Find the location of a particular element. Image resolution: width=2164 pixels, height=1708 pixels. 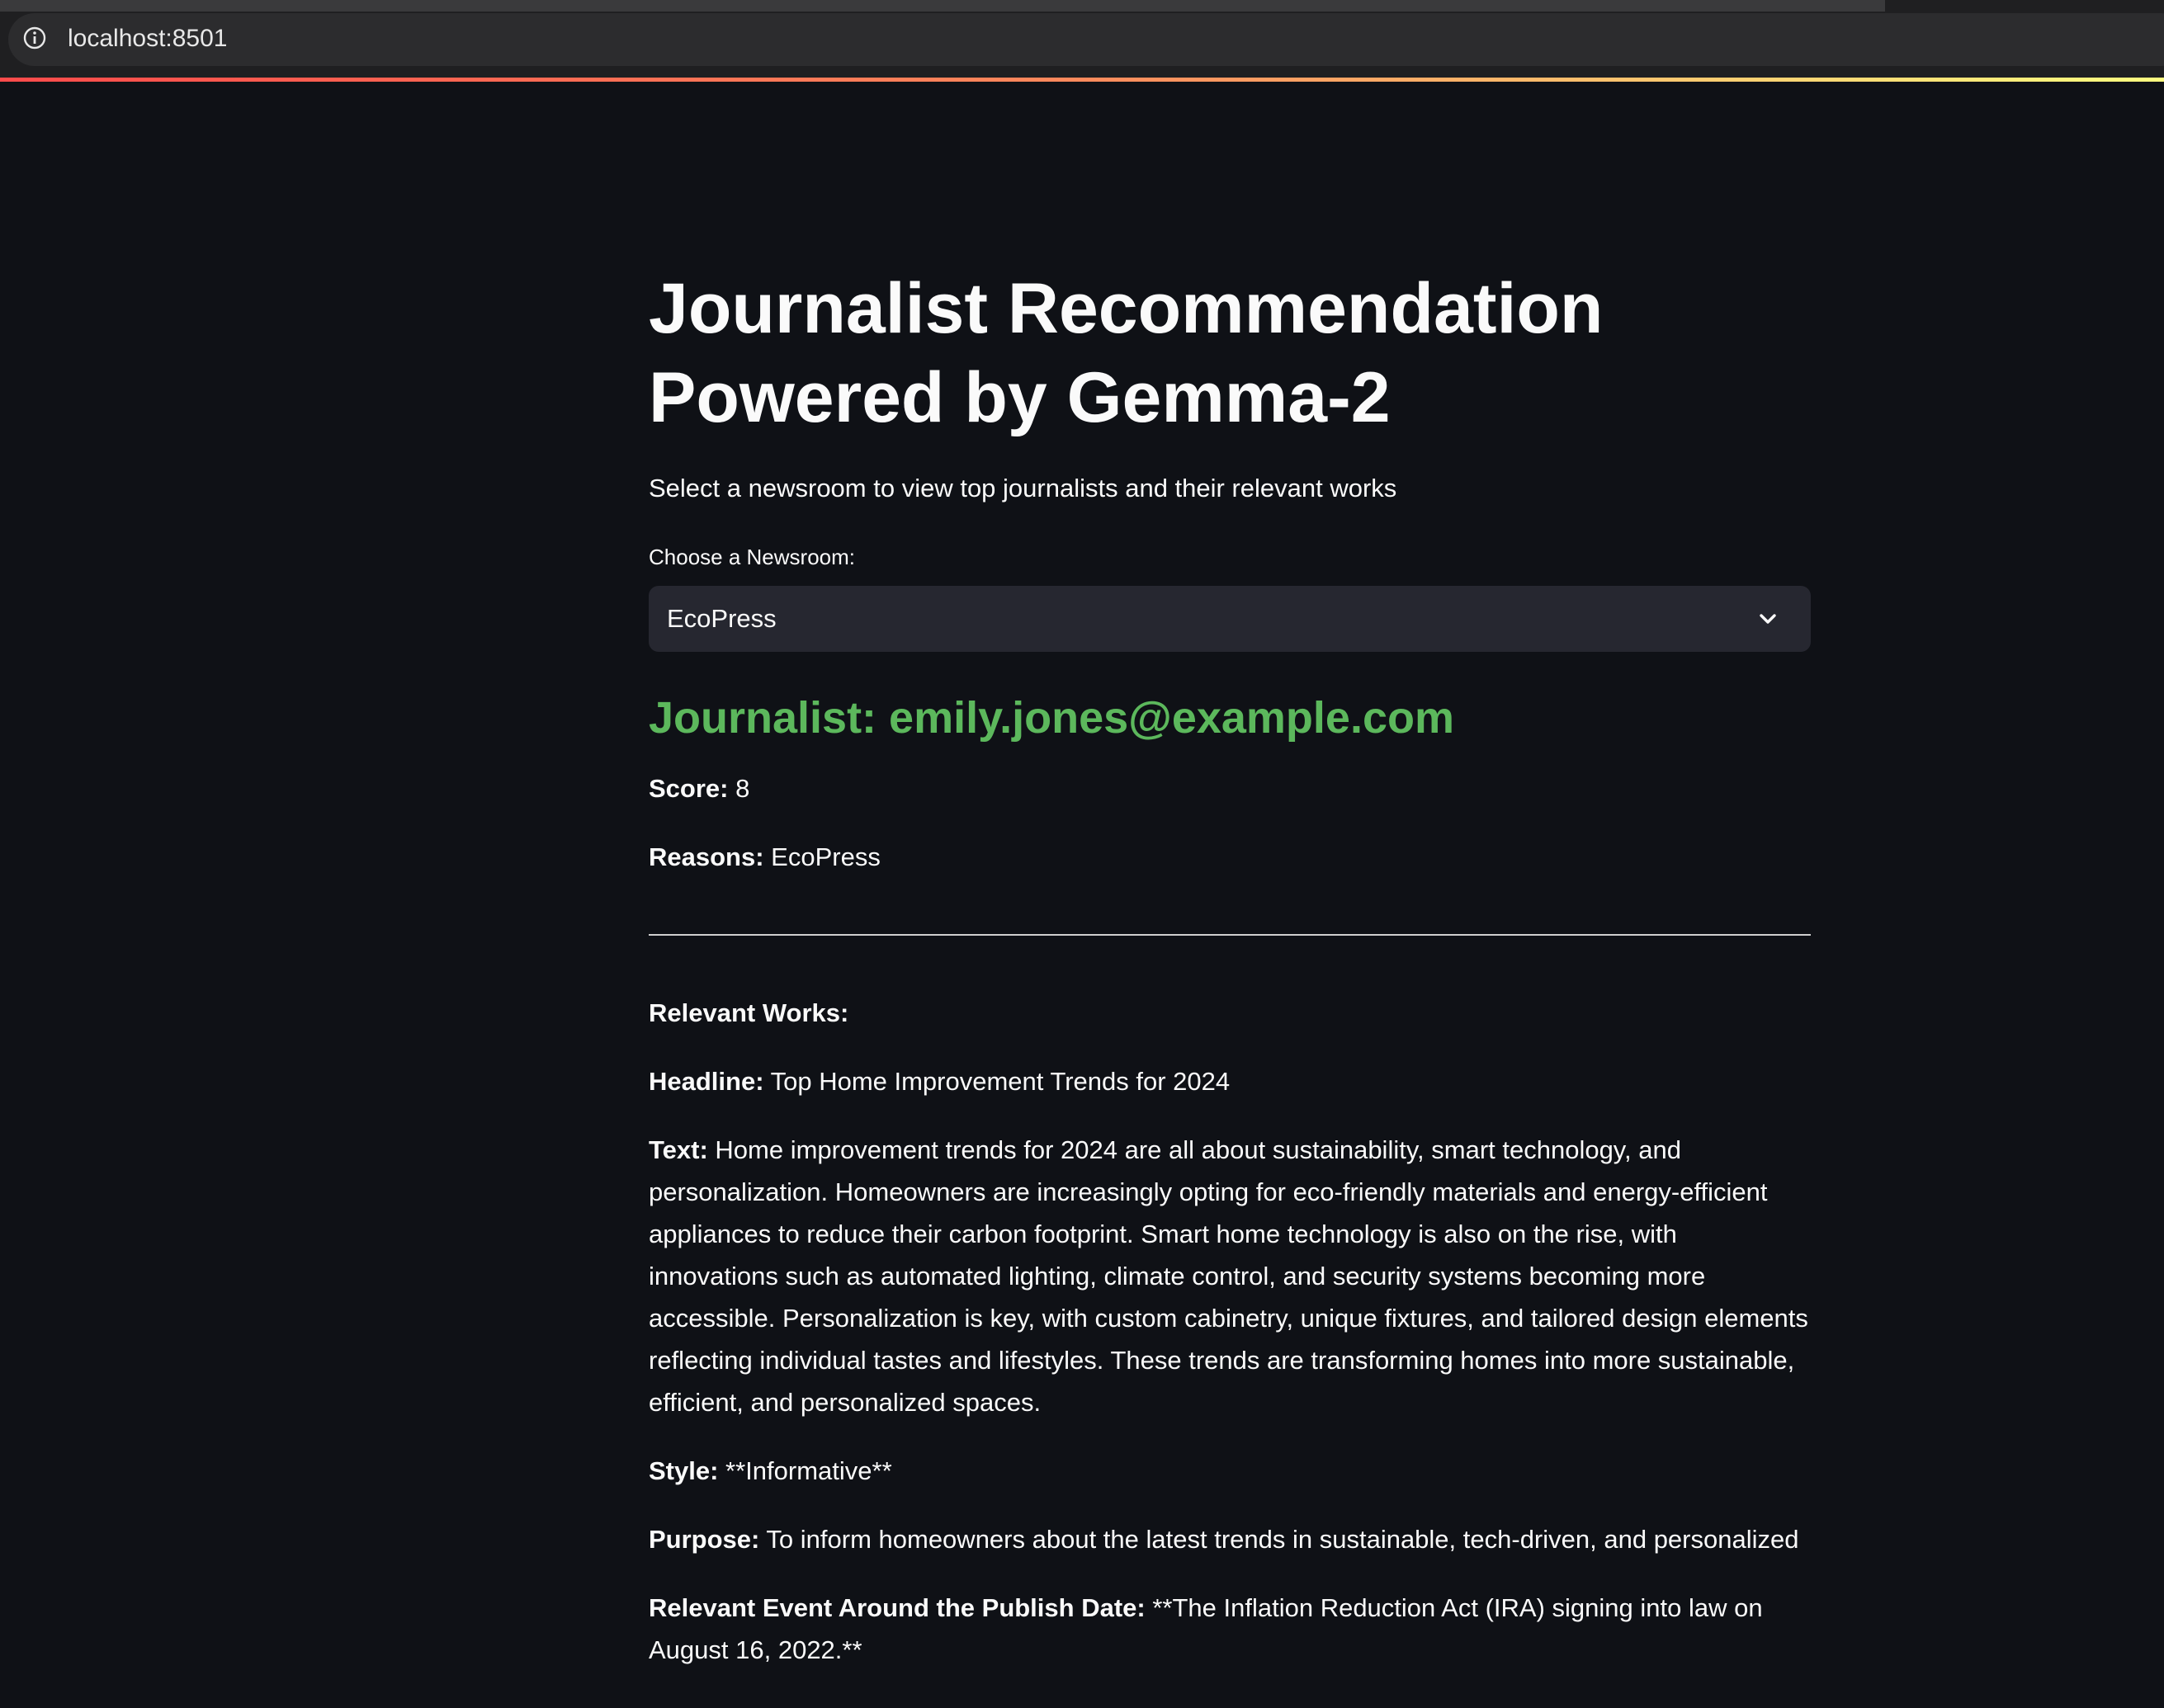

address-bar is located at coordinates (1086, 39).